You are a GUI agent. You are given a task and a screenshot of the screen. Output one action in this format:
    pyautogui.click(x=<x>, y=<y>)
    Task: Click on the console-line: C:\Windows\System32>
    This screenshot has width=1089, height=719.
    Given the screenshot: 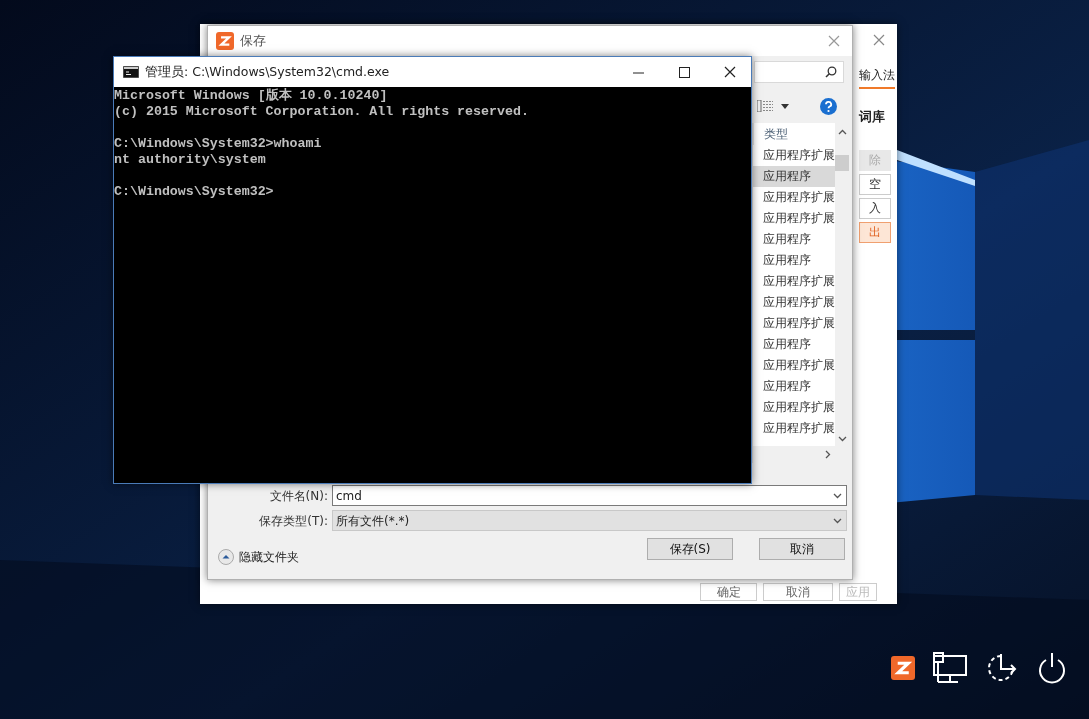 What is the action you would take?
    pyautogui.click(x=194, y=192)
    